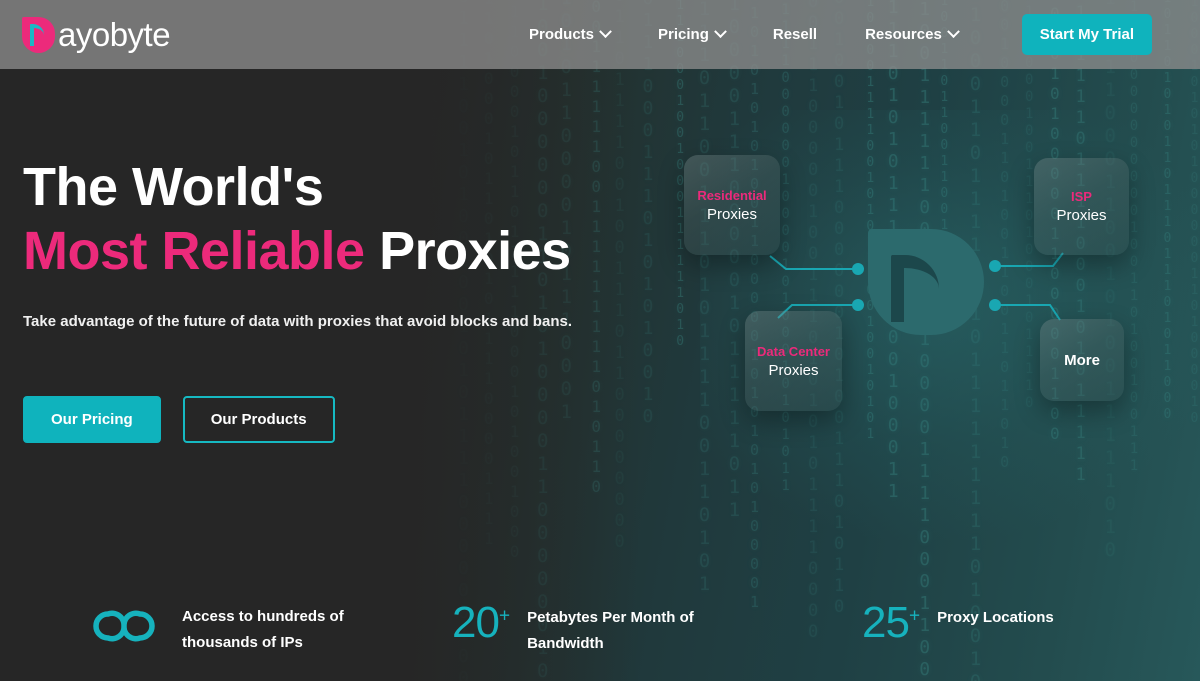 The width and height of the screenshot is (1200, 681). Describe the element at coordinates (995, 266) in the screenshot. I see `connector-dot-isp` at that location.